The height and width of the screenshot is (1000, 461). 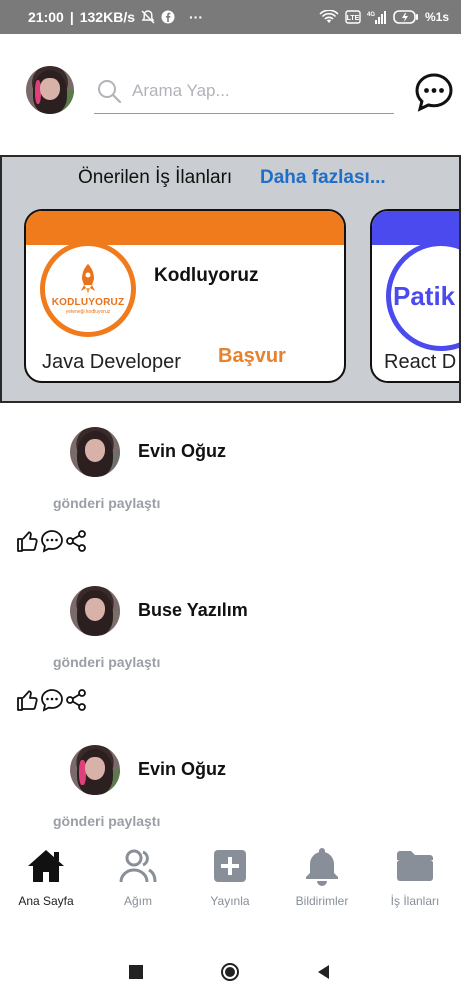 I want to click on logo-text: KODLUYORUZ, so click(x=88, y=302).